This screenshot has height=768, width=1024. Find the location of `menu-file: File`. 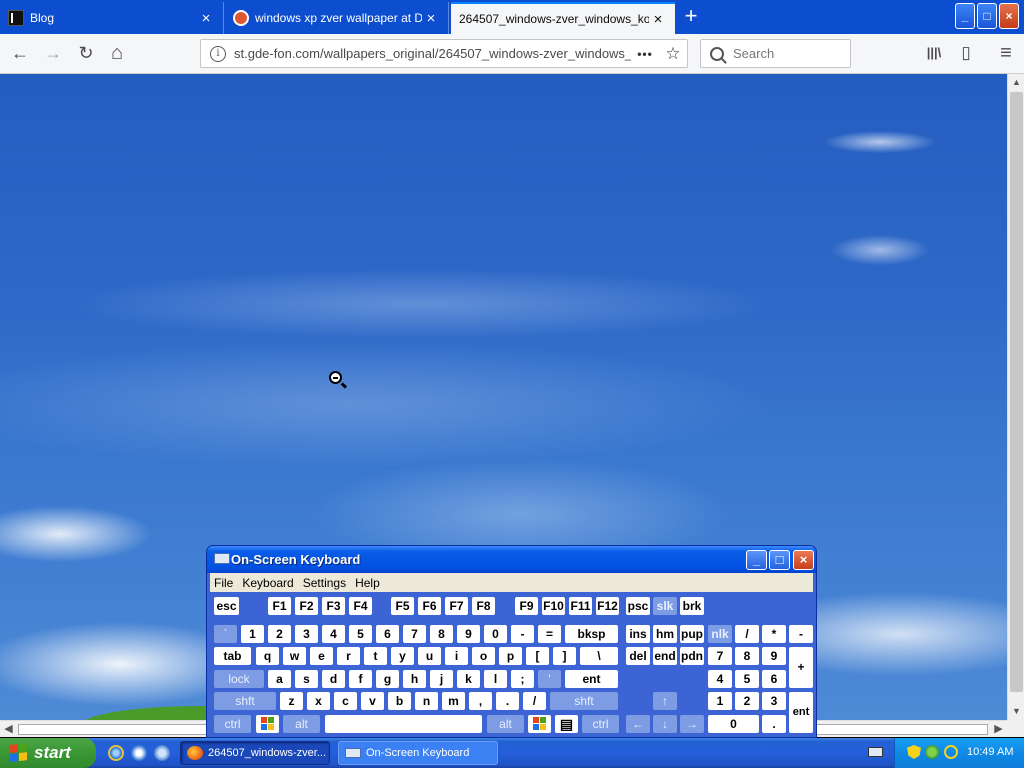

menu-file: File is located at coordinates (224, 583).